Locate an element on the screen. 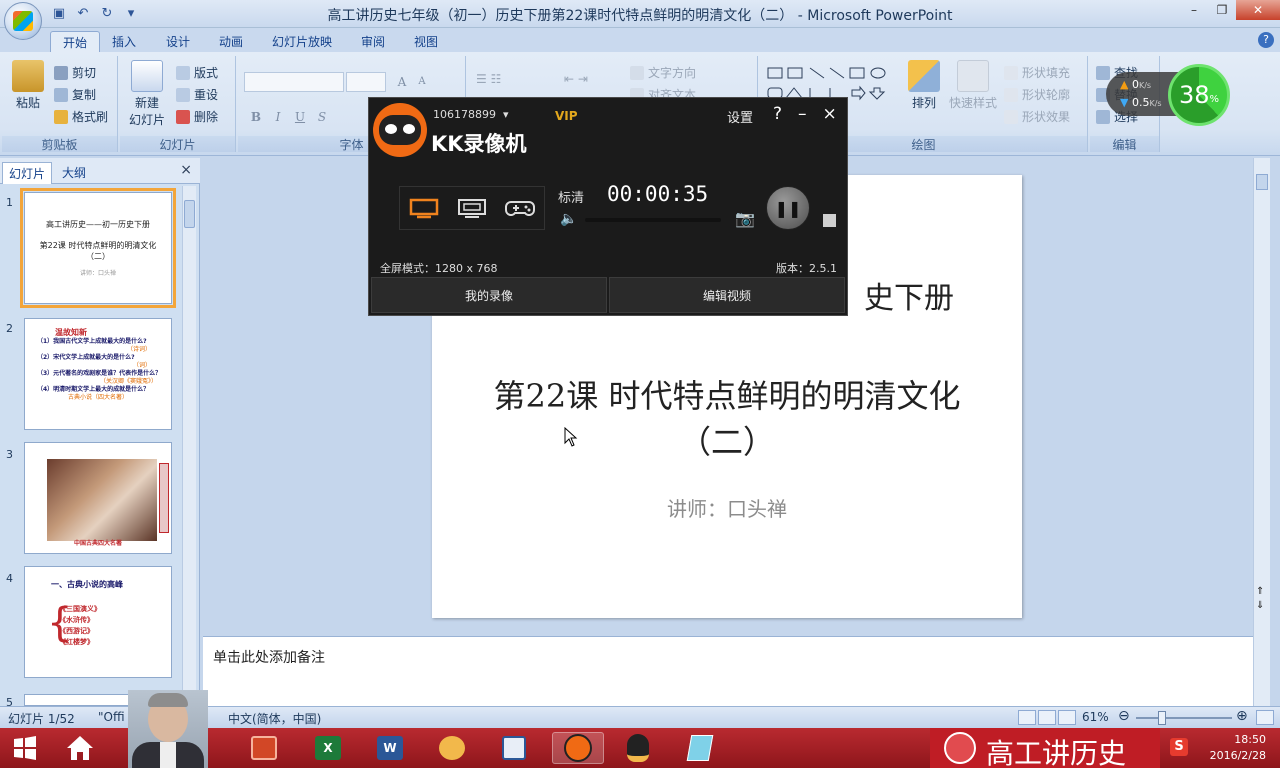 Image resolution: width=1280 pixels, height=768 pixels. copy-button: 复制 is located at coordinates (75, 94).